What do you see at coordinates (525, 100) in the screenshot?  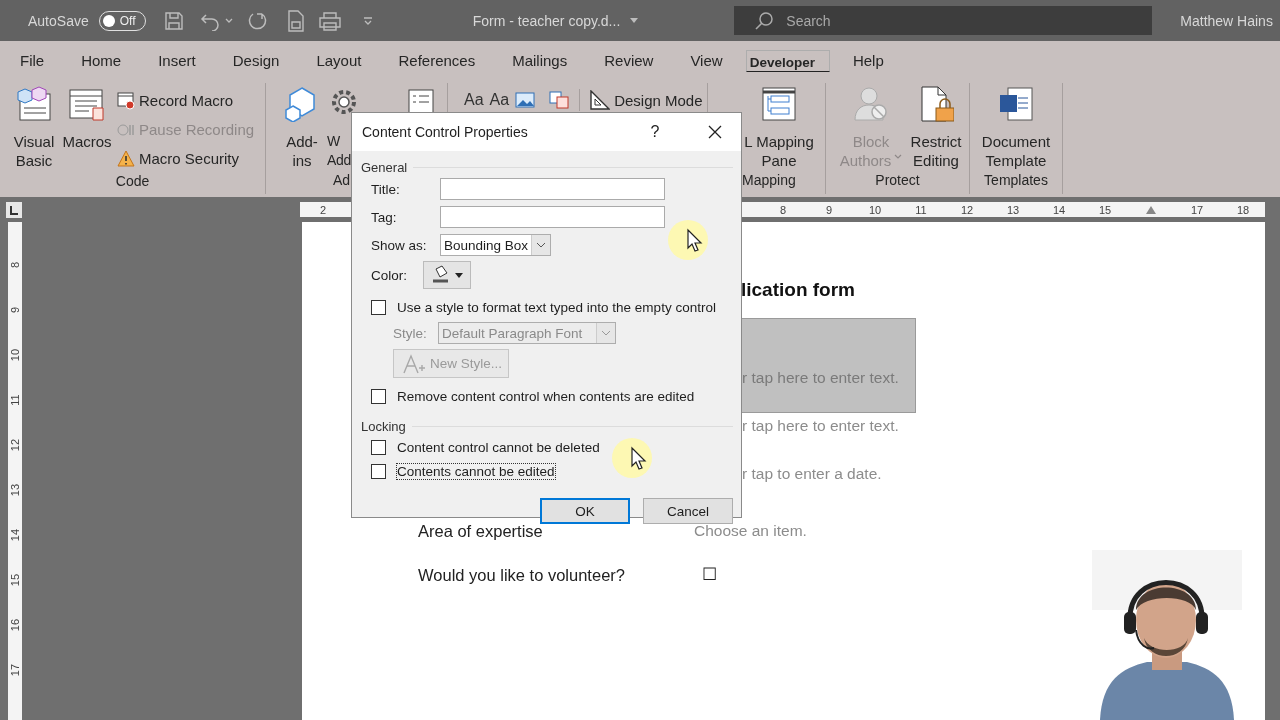 I see `image-icon` at bounding box center [525, 100].